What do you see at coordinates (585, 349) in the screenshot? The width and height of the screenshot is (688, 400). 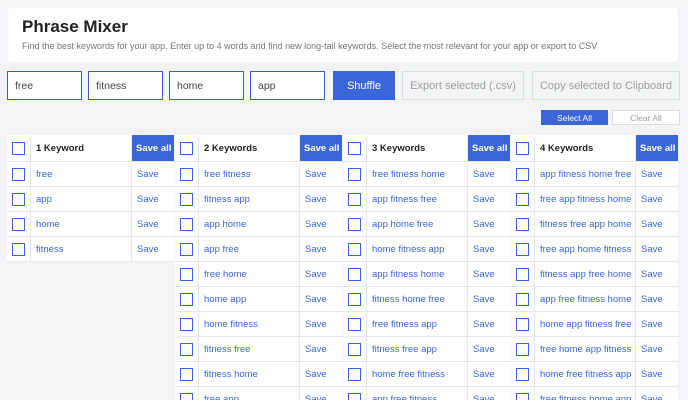 I see `keyword-label: free home app fitness` at bounding box center [585, 349].